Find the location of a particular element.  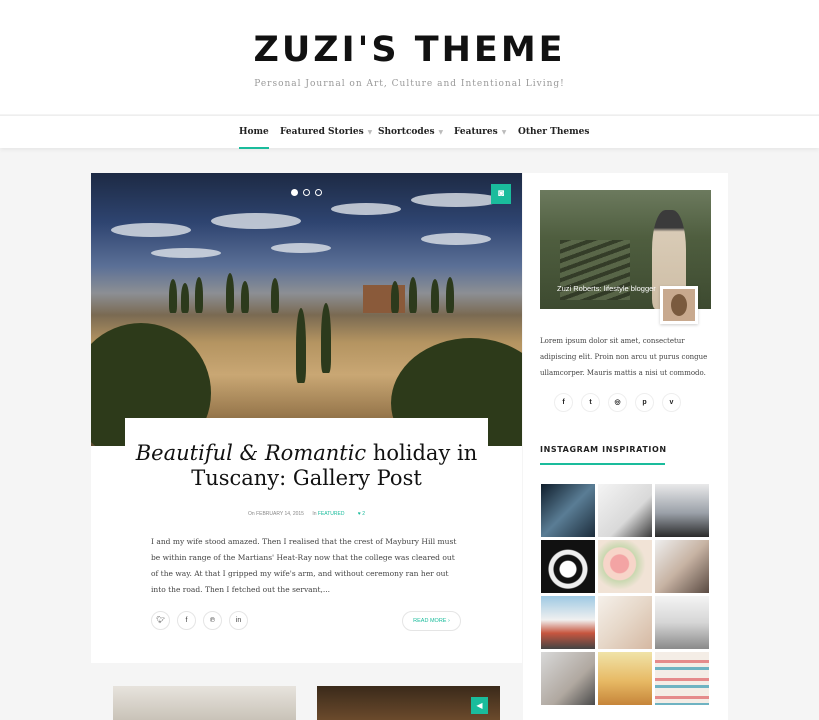

nav-item-featured-stories: Featured Stories ▼ is located at coordinates (326, 132).